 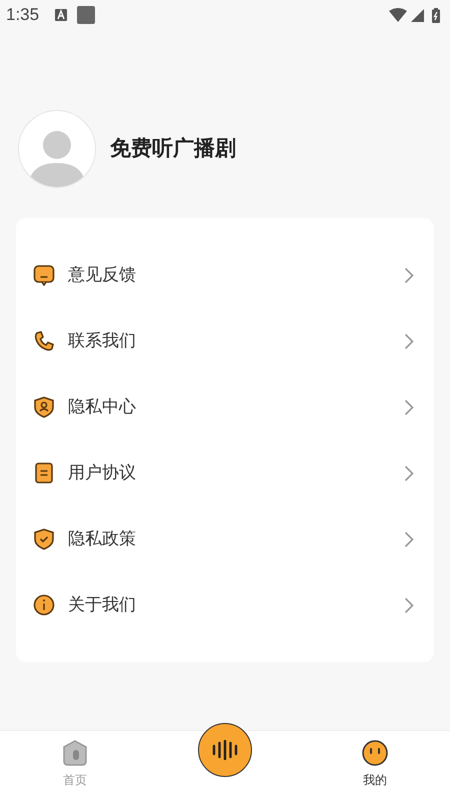 I want to click on notification-icon, so click(x=86, y=15).